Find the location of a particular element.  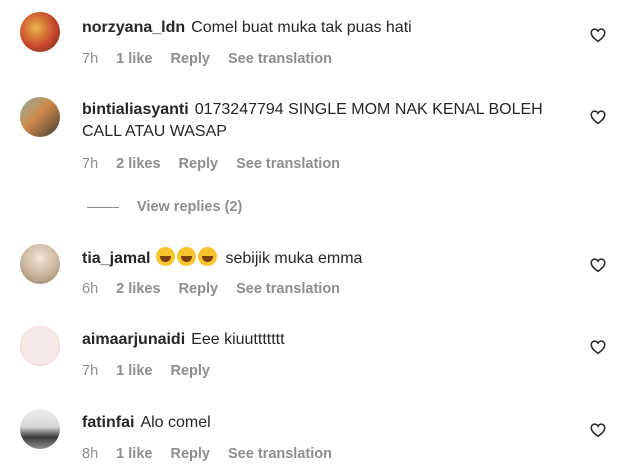

comment-username: aimaarjunaidi is located at coordinates (133, 339).